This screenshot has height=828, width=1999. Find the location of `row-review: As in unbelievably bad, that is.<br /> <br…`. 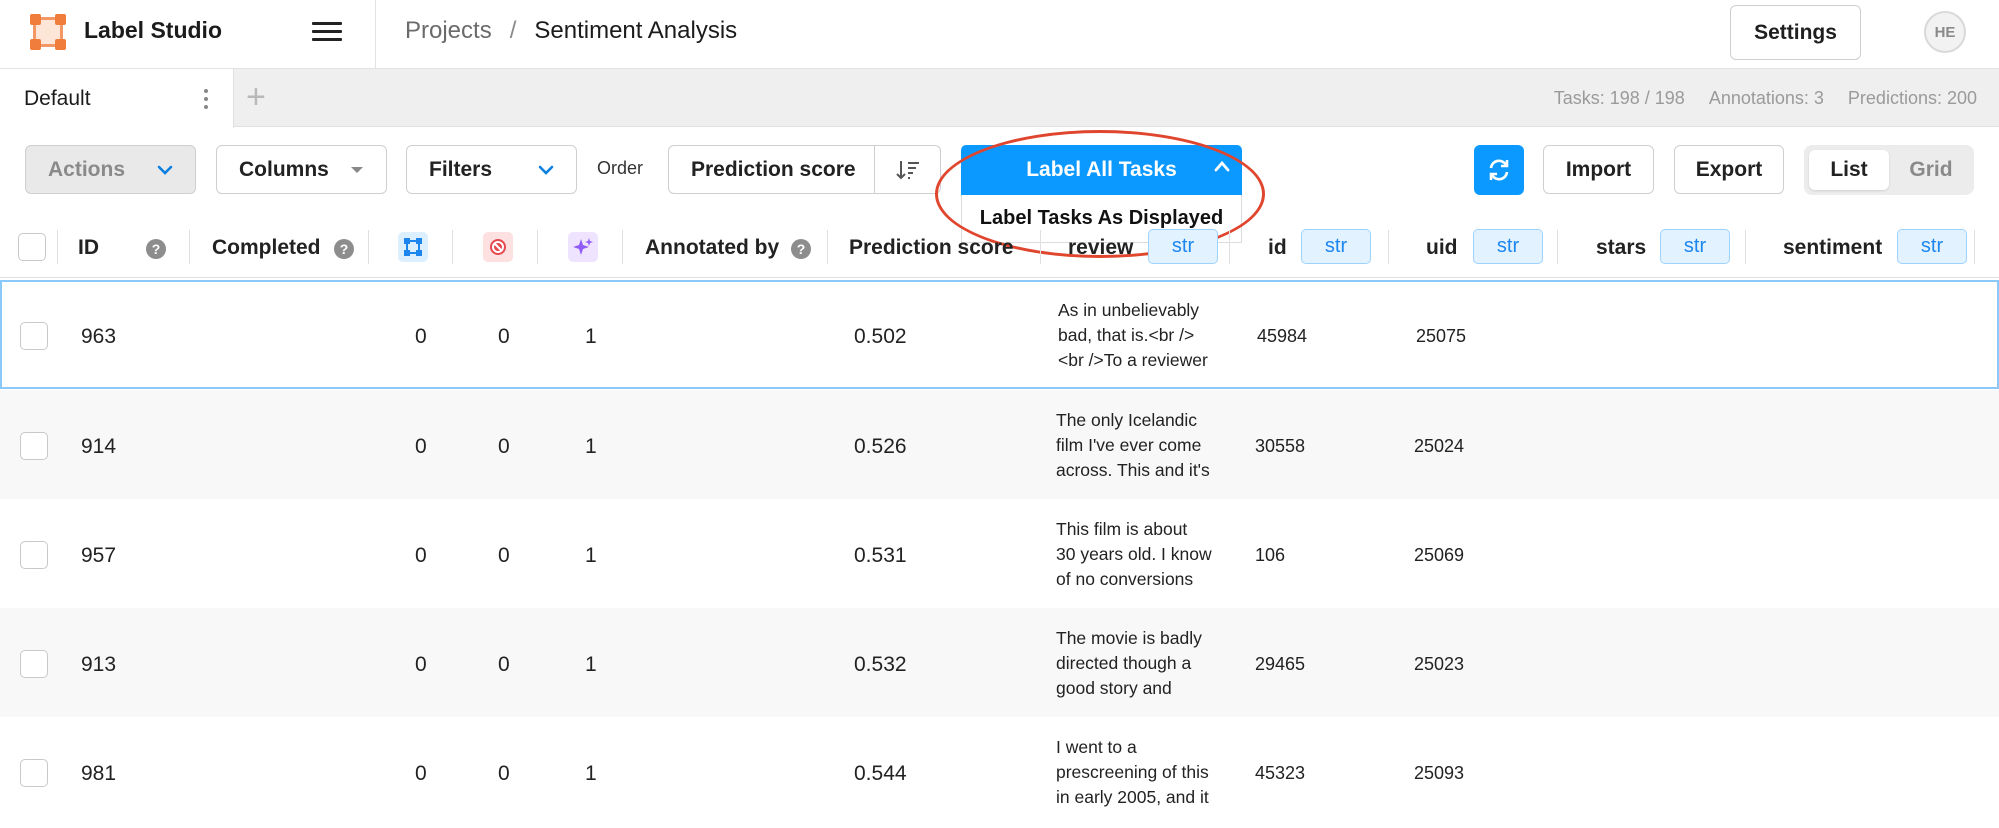

row-review: As in unbelievably bad, that is.<br /> <br… is located at coordinates (1133, 335).